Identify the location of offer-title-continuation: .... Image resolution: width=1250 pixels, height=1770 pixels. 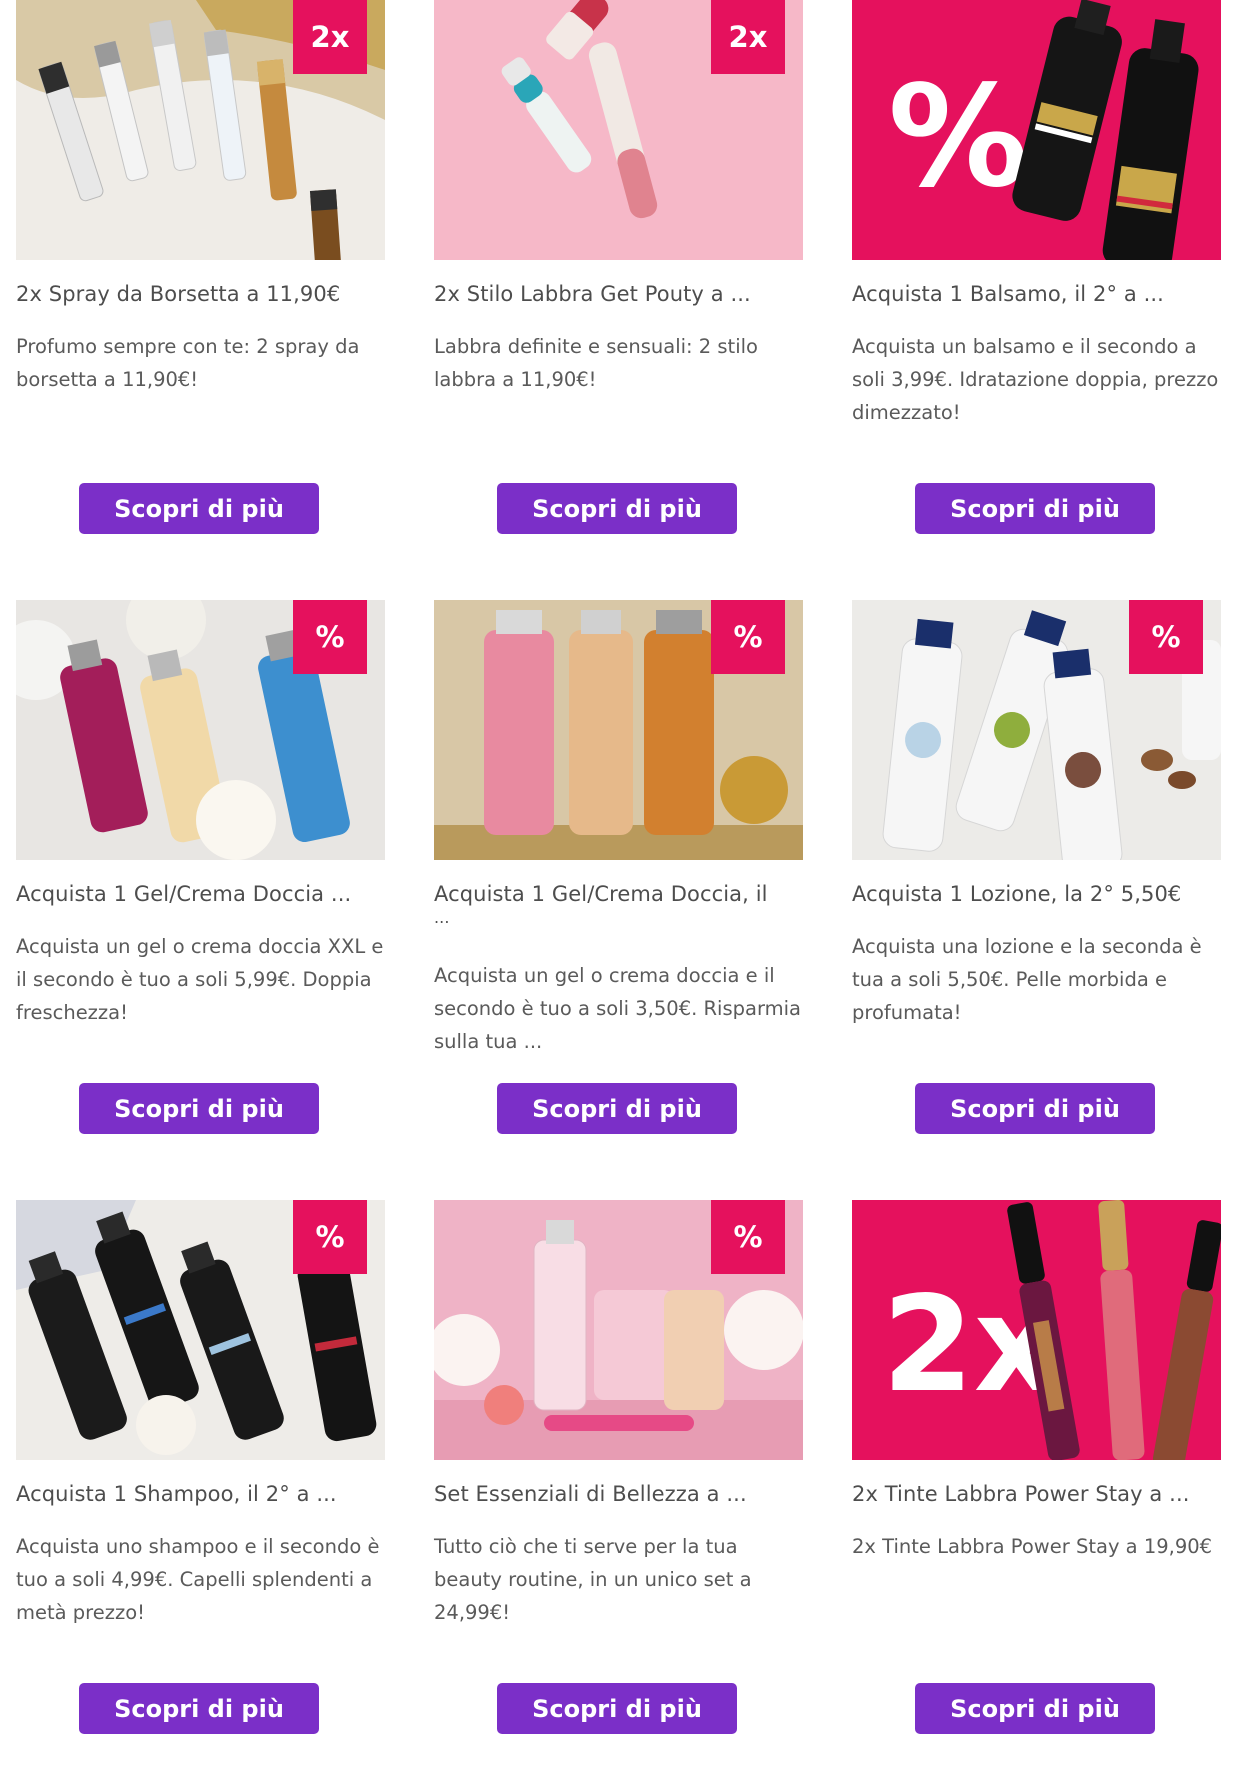
(442, 917).